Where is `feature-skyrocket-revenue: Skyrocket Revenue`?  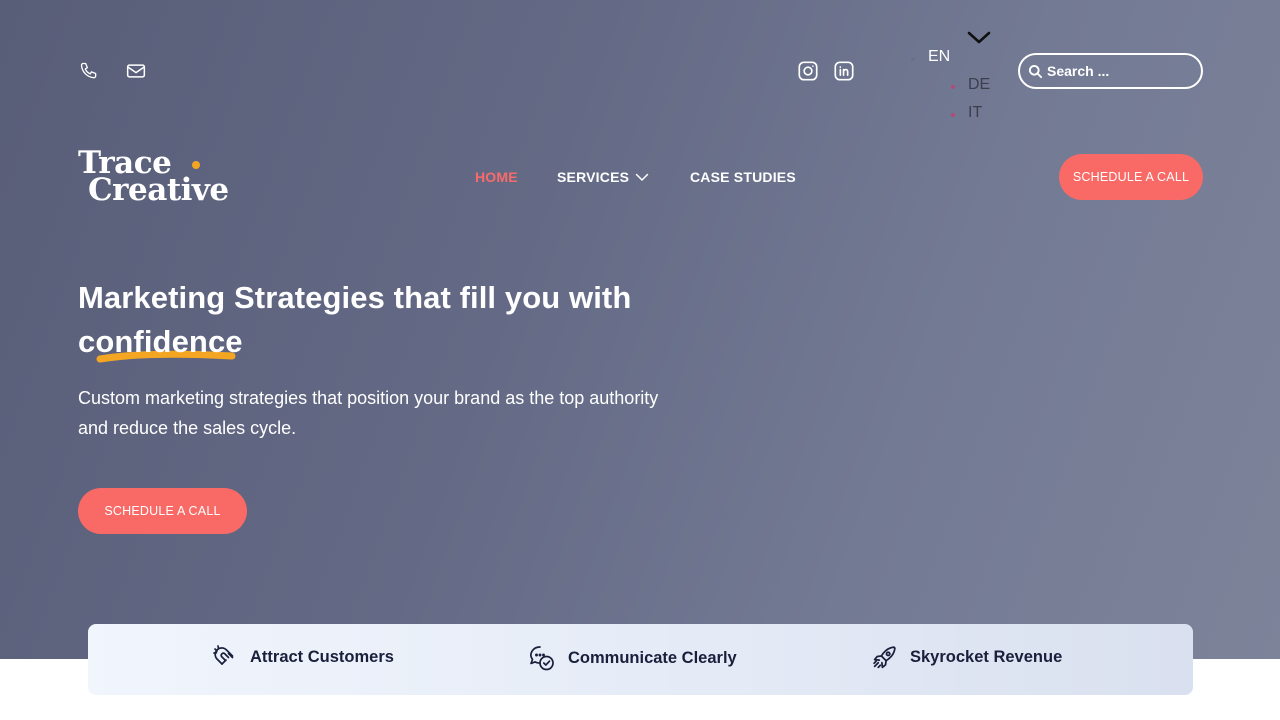 feature-skyrocket-revenue: Skyrocket Revenue is located at coordinates (966, 657).